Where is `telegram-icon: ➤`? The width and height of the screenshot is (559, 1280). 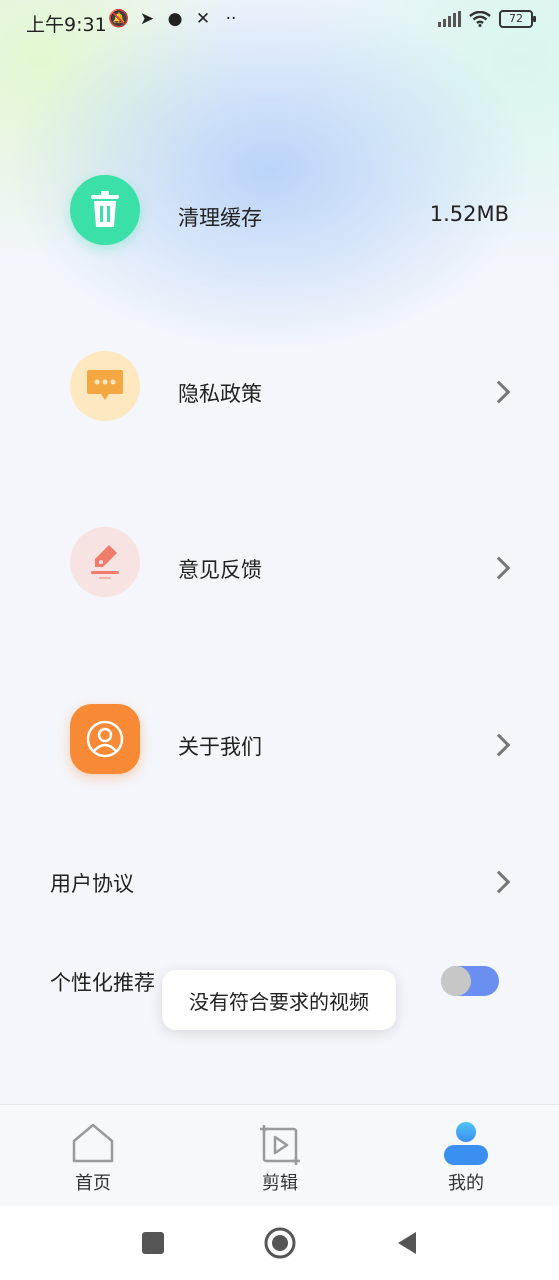
telegram-icon: ➤ is located at coordinates (147, 19).